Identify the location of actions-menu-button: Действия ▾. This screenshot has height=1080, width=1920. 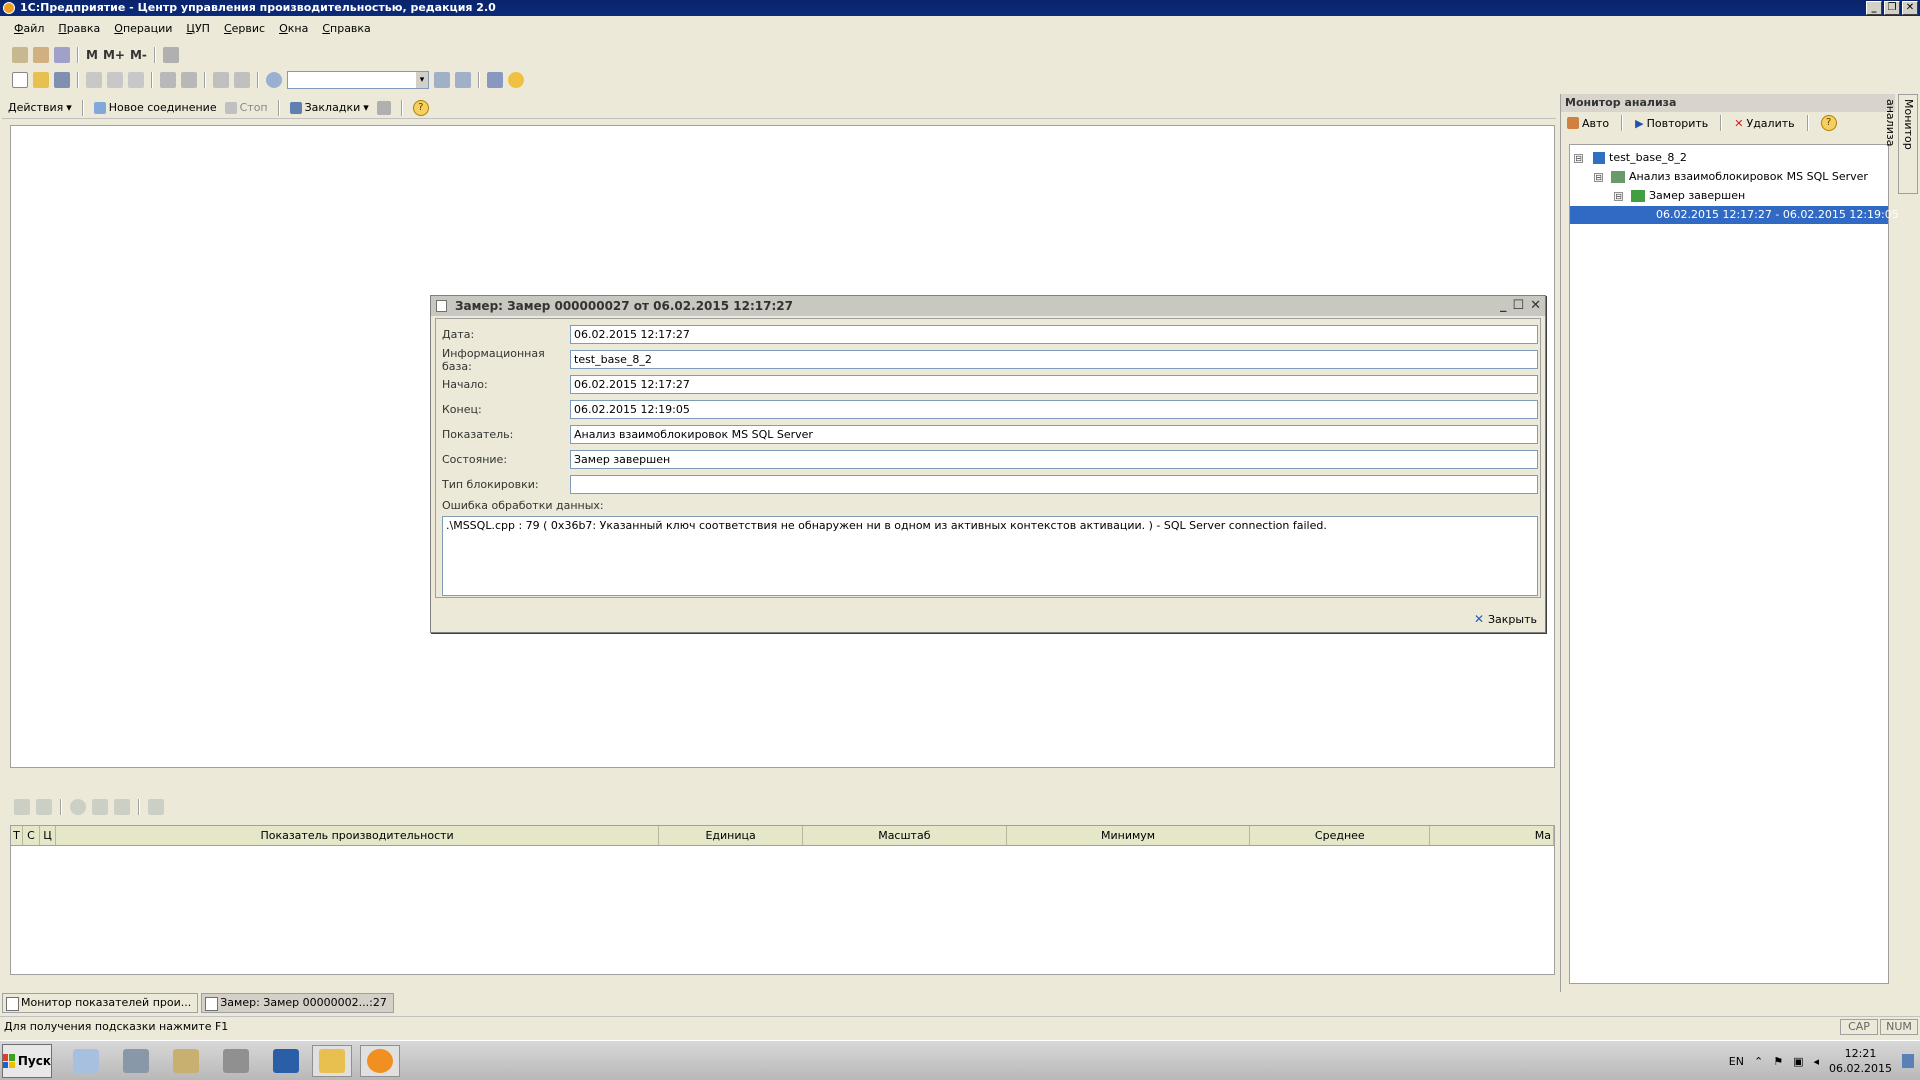
(40, 107).